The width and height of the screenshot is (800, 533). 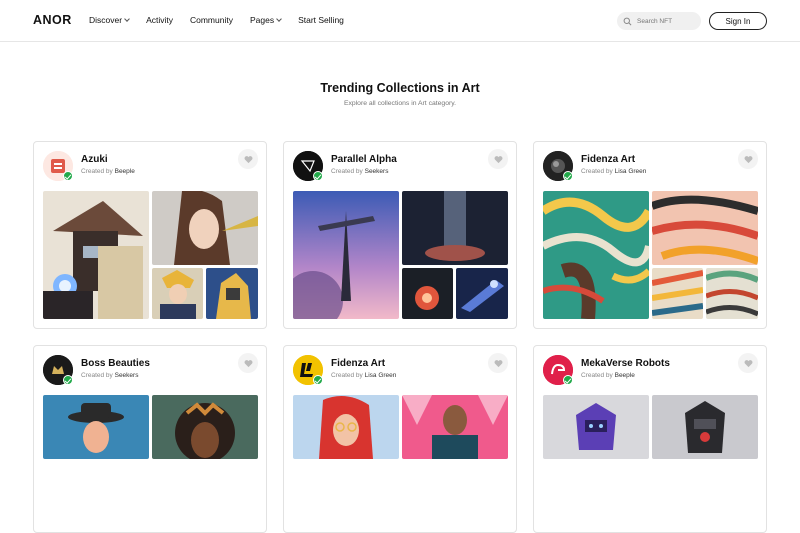 What do you see at coordinates (364, 159) in the screenshot?
I see `collection-name: Parallel Alpha` at bounding box center [364, 159].